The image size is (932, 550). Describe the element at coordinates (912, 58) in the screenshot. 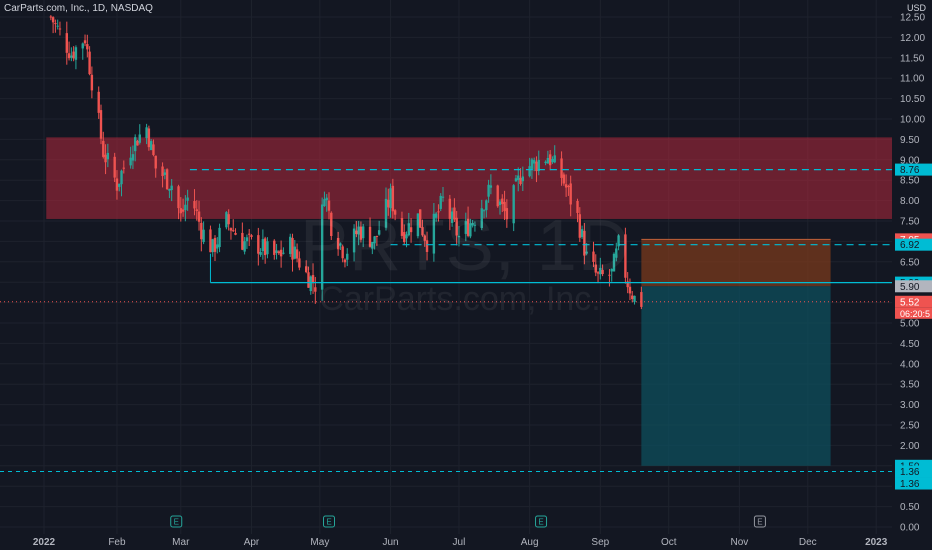

I see `y-tick-label: 11.50` at that location.